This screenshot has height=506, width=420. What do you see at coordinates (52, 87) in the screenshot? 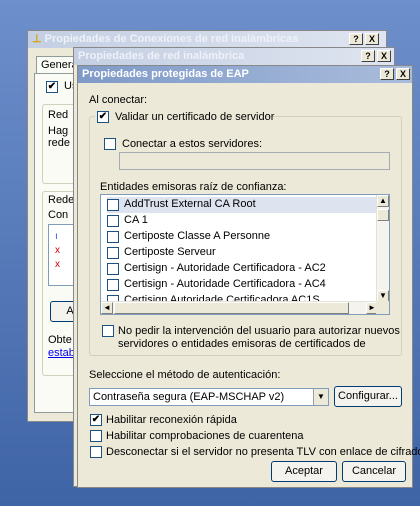
I see `use-checkbox: ✔` at bounding box center [52, 87].